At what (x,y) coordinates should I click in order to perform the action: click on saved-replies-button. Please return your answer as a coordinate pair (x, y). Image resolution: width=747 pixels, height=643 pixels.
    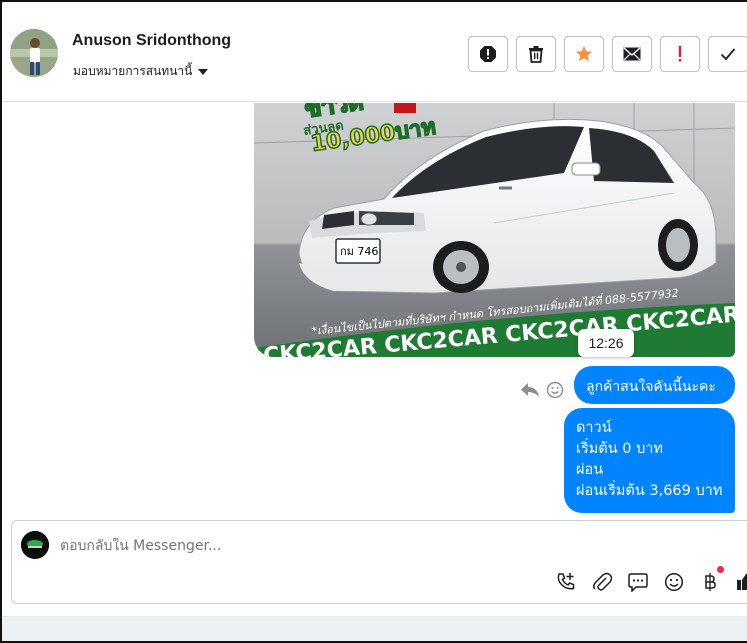
    Looking at the image, I should click on (638, 582).